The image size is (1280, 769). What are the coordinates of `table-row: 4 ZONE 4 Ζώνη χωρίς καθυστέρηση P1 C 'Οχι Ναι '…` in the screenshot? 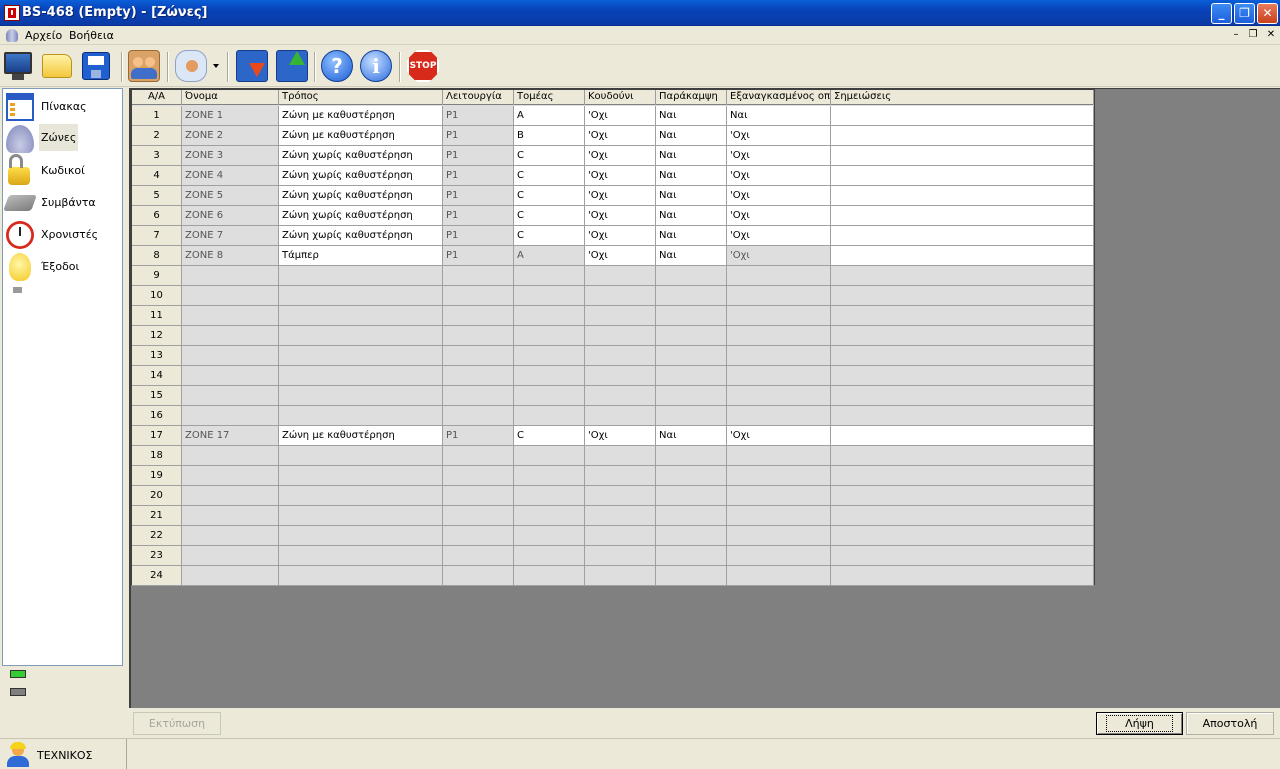 It's located at (613, 176).